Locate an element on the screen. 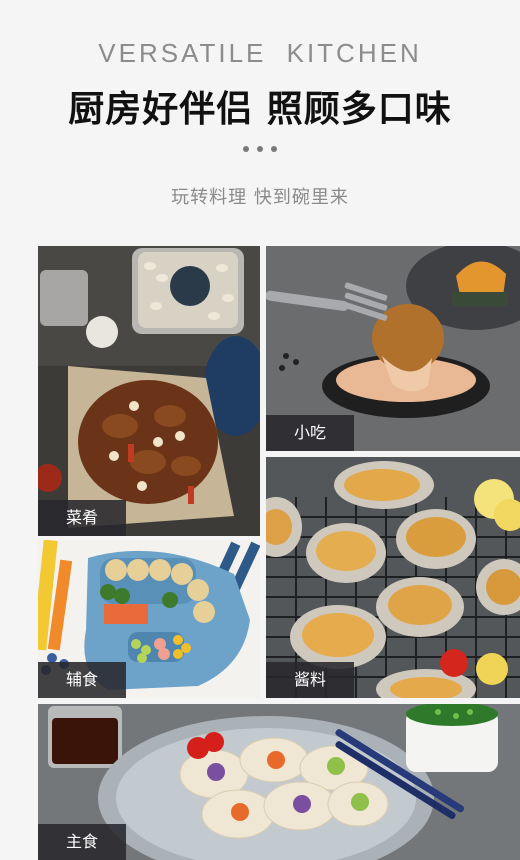 The image size is (520, 860). eyebrow-text: VERSATILE KITCHEN is located at coordinates (260, 53).